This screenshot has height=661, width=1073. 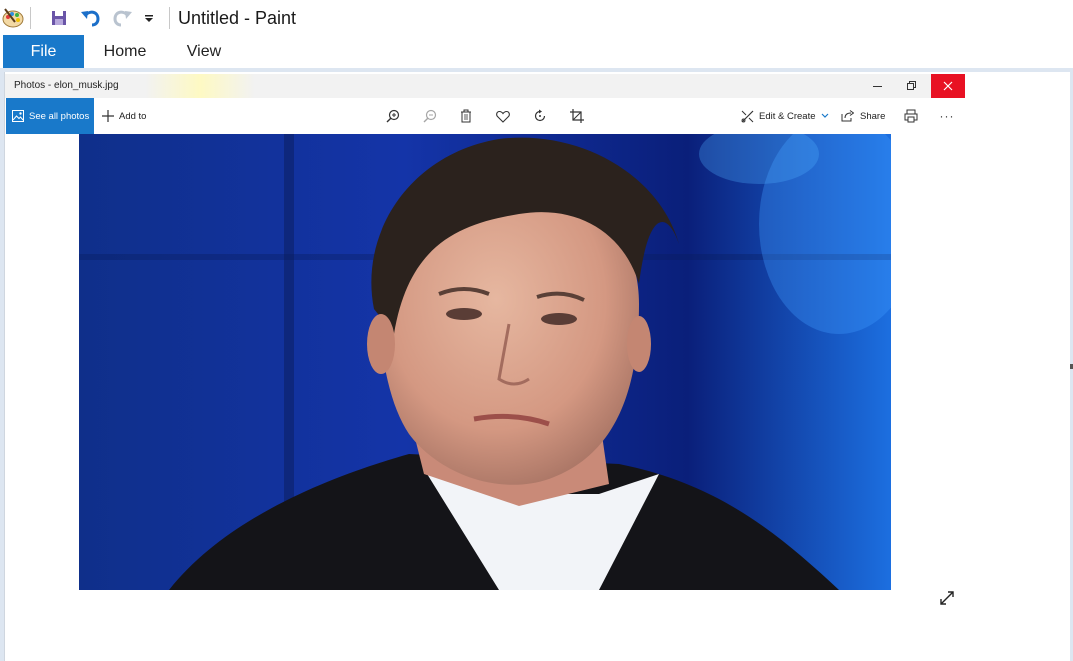 I want to click on full-screen-icon, so click(x=947, y=598).